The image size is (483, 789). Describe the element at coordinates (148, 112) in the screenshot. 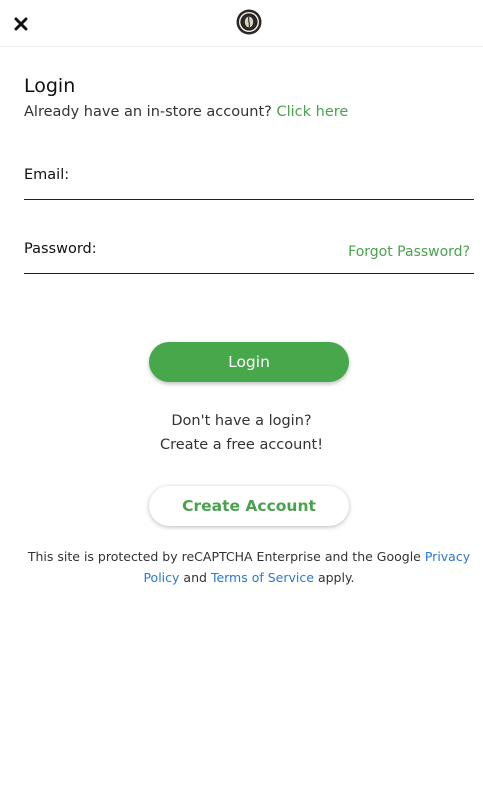

I see `instore-text: Already have an in-store account?` at that location.